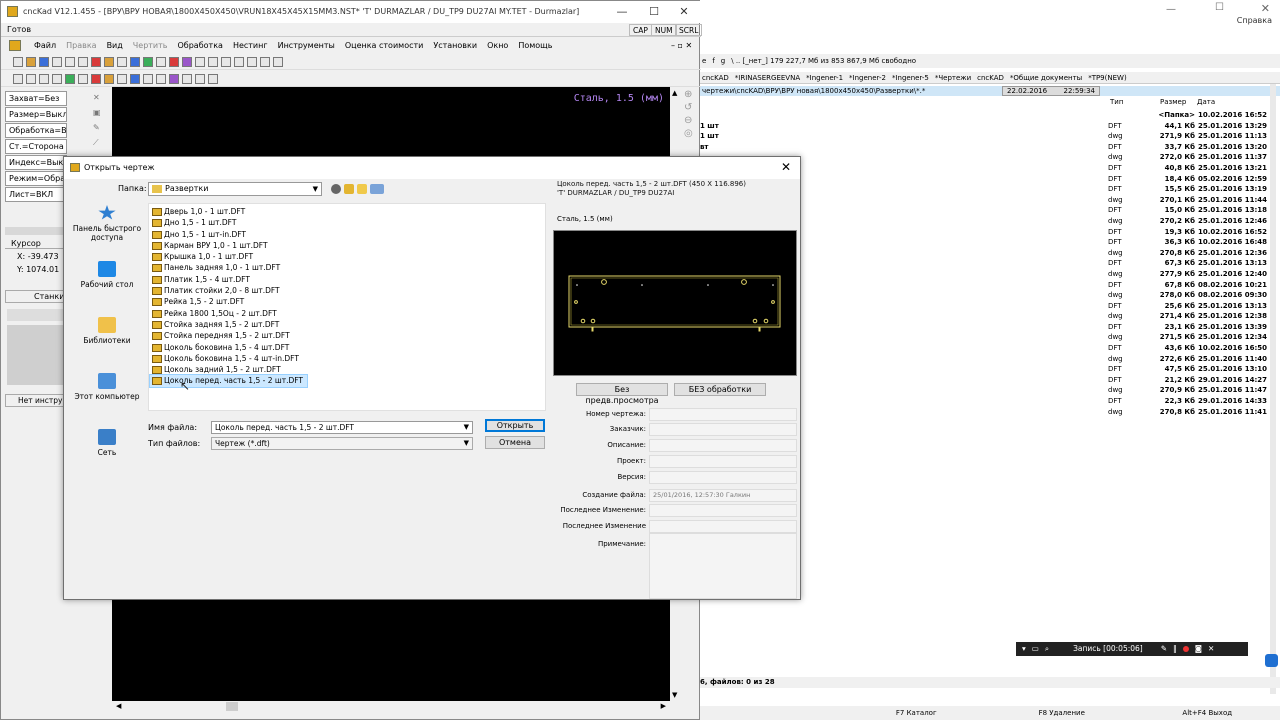  Describe the element at coordinates (239, 61) in the screenshot. I see `rect-icon` at that location.